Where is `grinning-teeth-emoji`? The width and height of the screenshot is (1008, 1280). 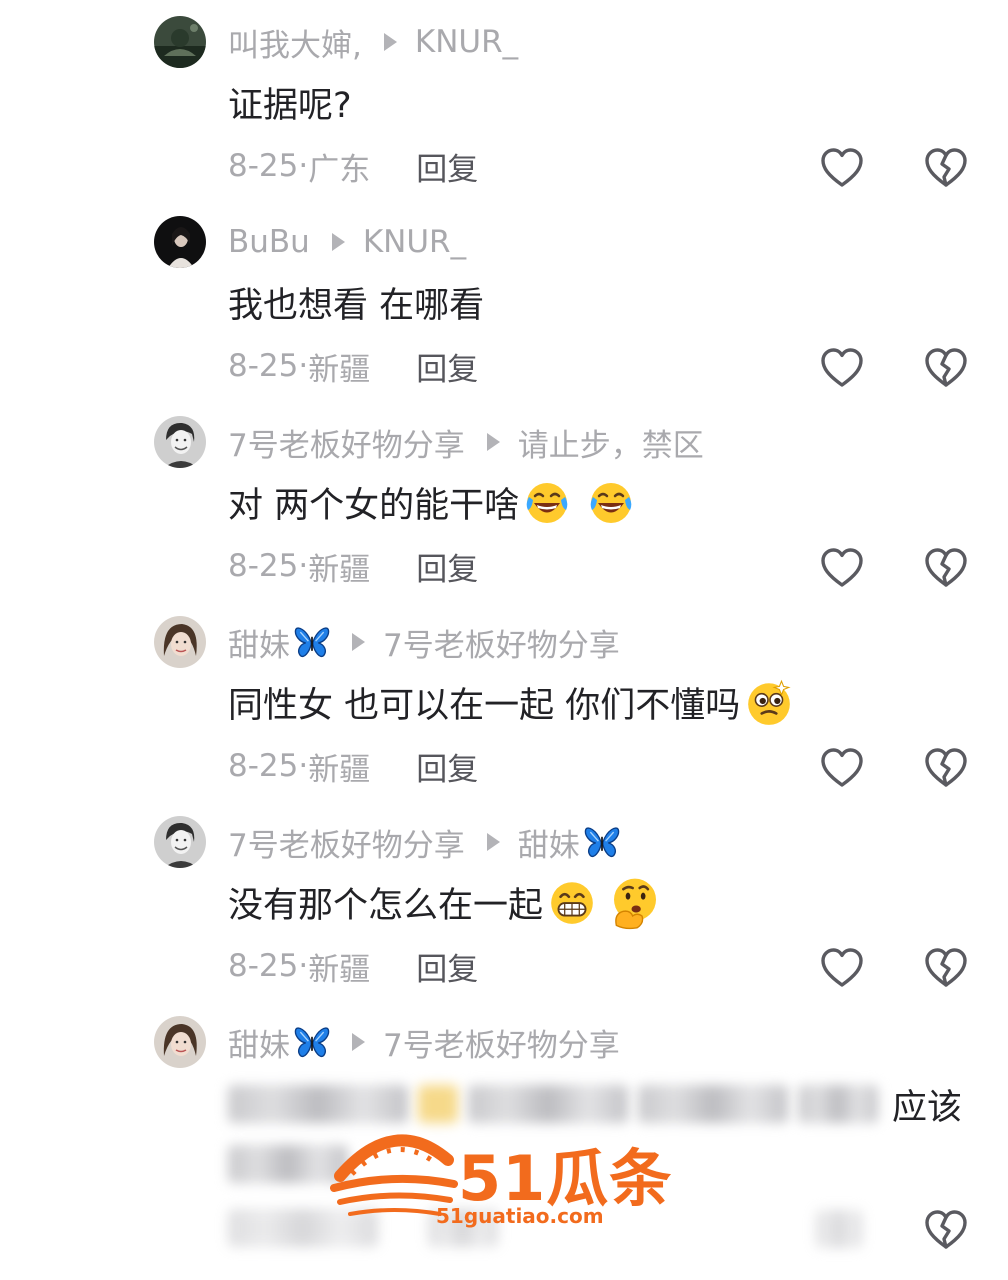 grinning-teeth-emoji is located at coordinates (572, 902).